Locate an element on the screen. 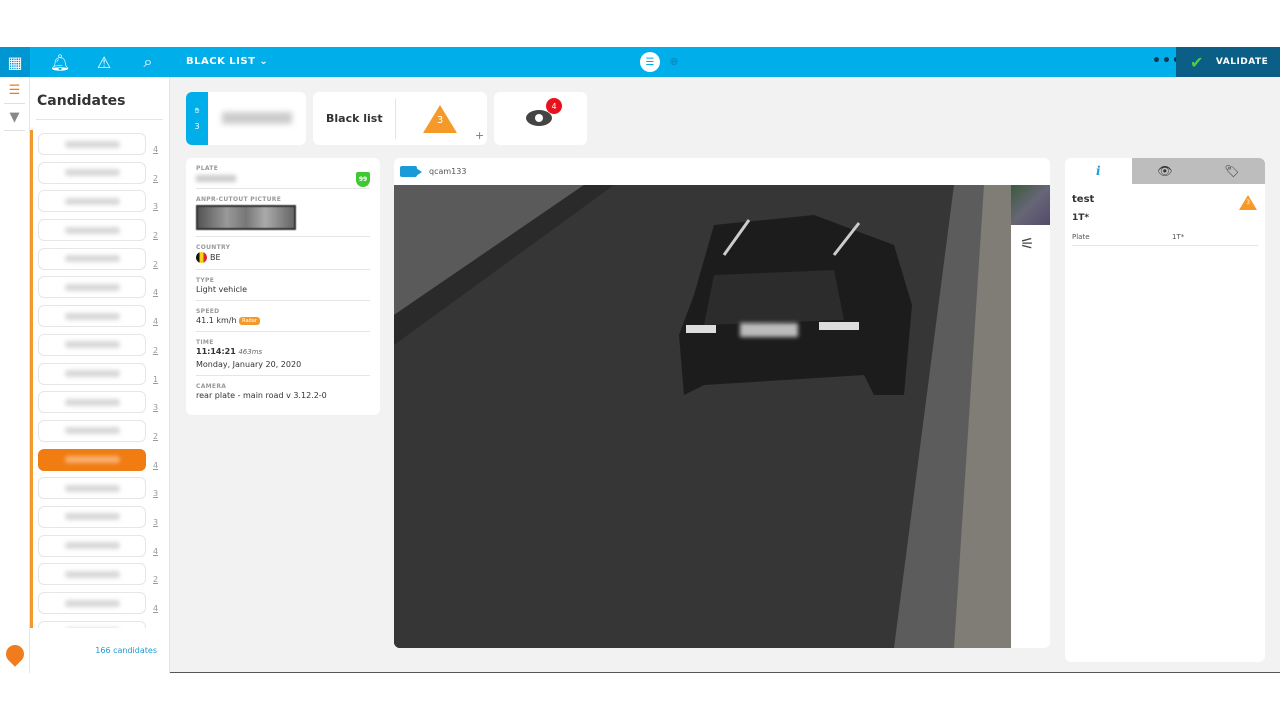  warning-icon: ⚠︎ is located at coordinates (104, 62).